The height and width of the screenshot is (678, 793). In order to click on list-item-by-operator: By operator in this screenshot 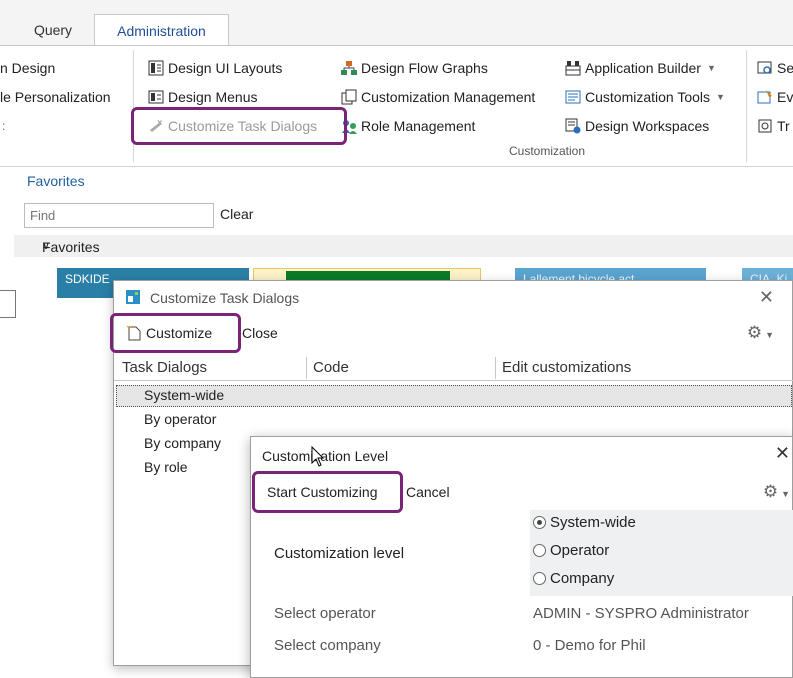, I will do `click(180, 419)`.